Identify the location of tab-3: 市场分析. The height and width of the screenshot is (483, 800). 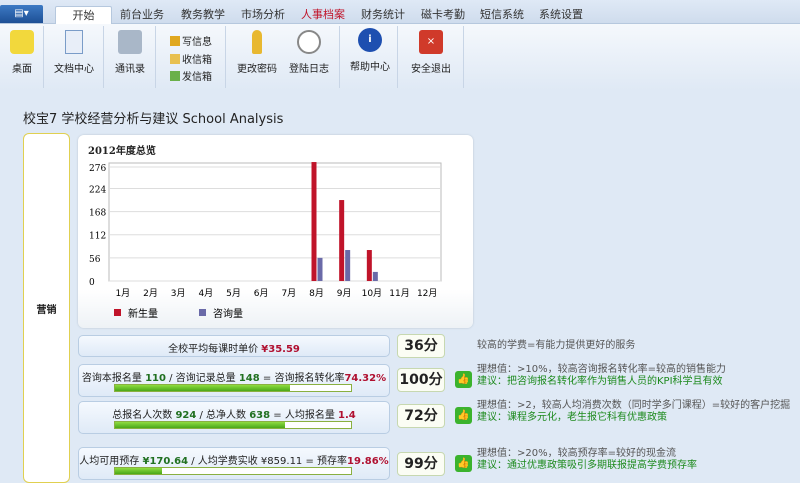
(263, 15).